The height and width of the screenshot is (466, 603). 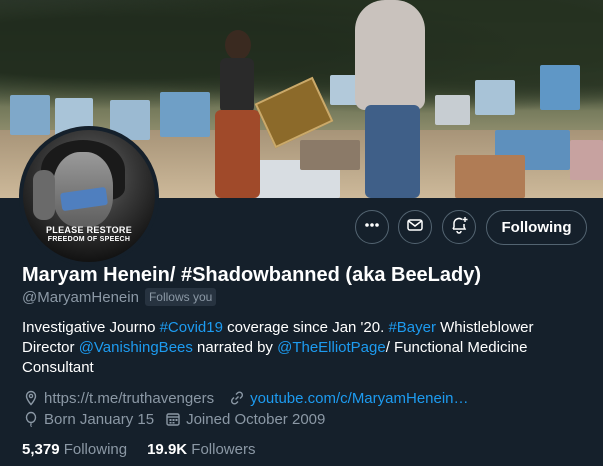 What do you see at coordinates (80, 297) in the screenshot?
I see `profile-handle: @MaryamHenein` at bounding box center [80, 297].